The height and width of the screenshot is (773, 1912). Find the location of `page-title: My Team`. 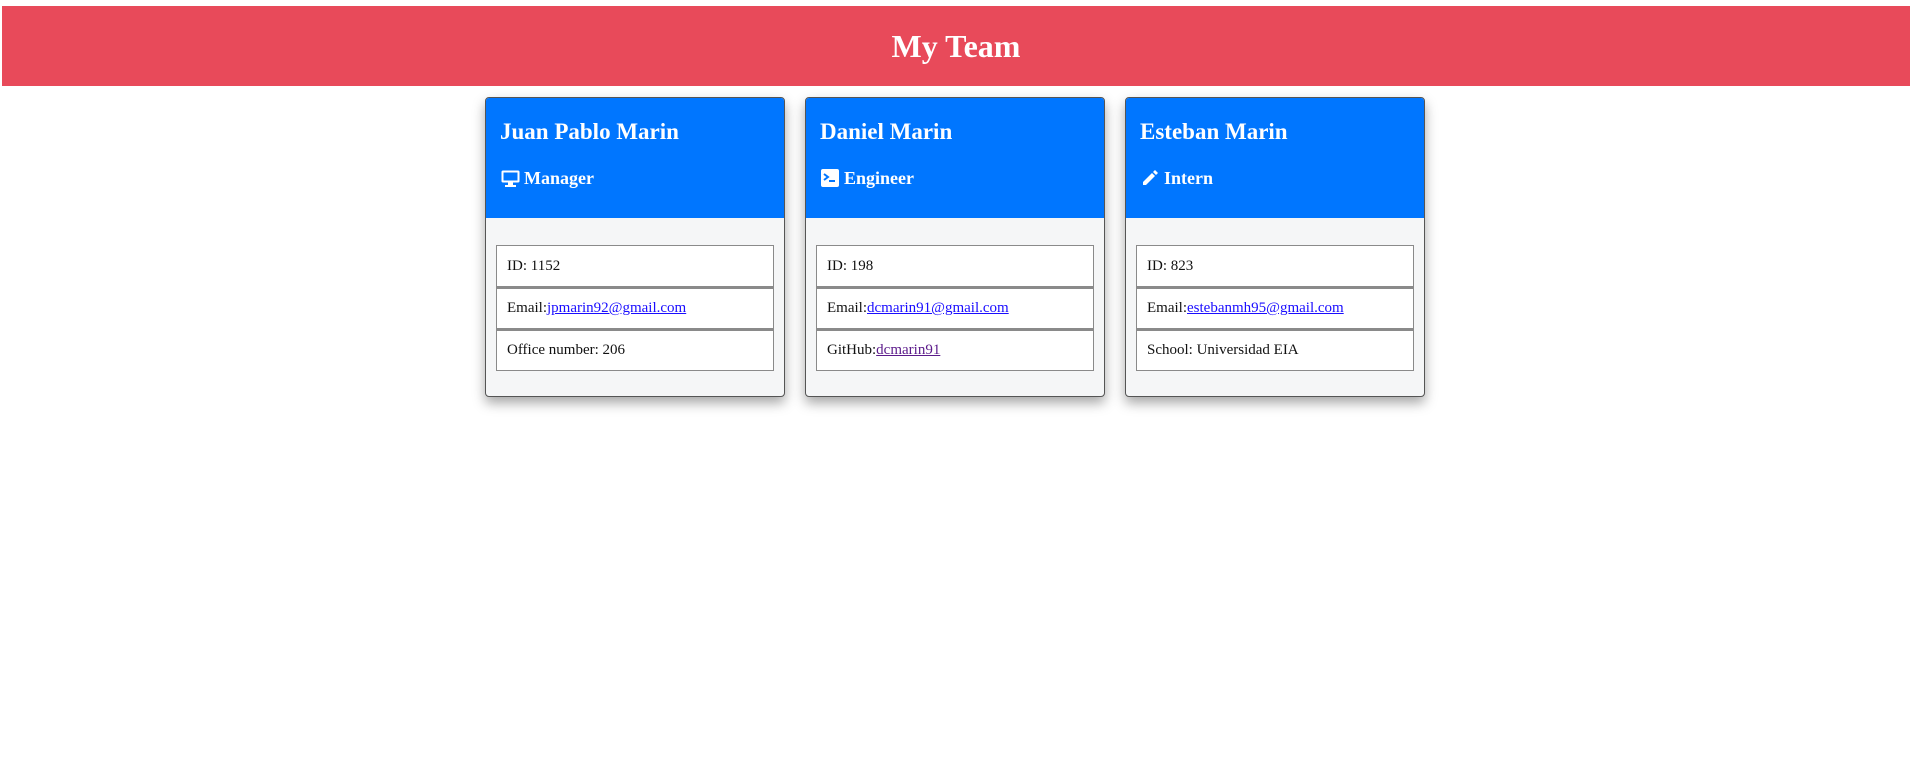

page-title: My Team is located at coordinates (956, 45).